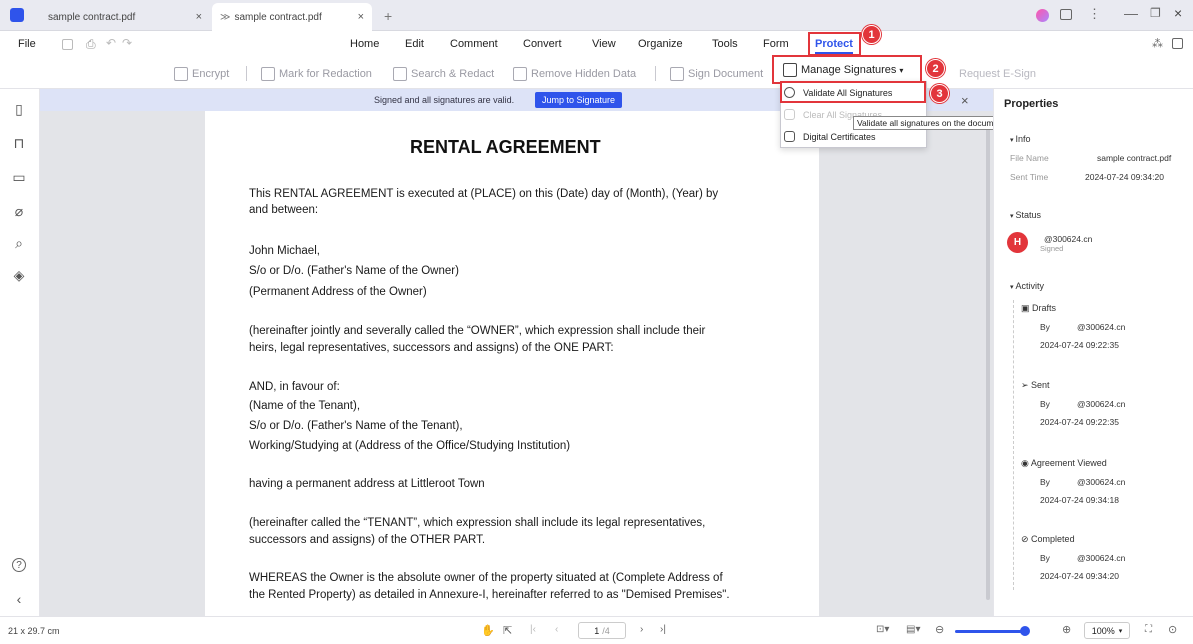  What do you see at coordinates (965, 100) in the screenshot?
I see `banner-close-icon: ×` at bounding box center [965, 100].